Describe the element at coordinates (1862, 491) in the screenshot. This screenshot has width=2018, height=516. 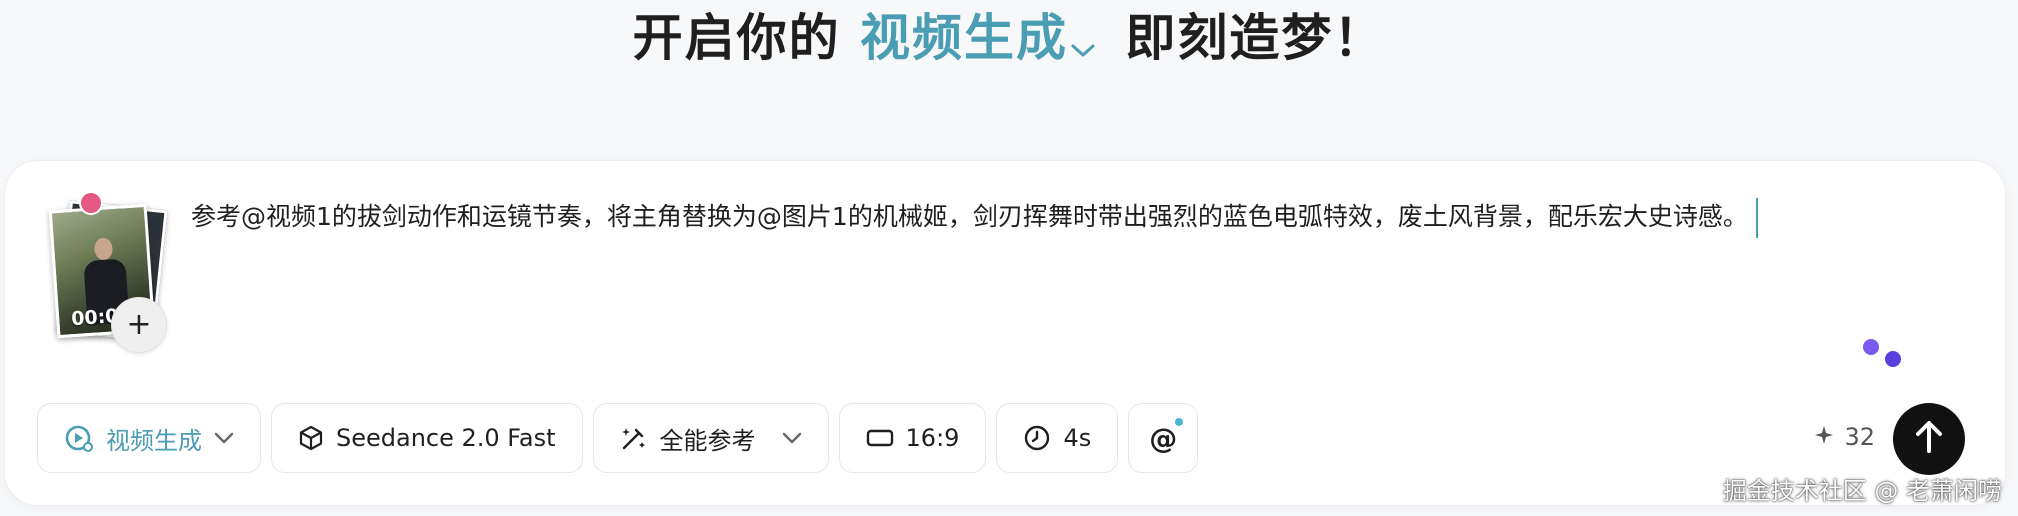
I see `watermark: 掘金技术社区 @ 老萧闲唠` at that location.